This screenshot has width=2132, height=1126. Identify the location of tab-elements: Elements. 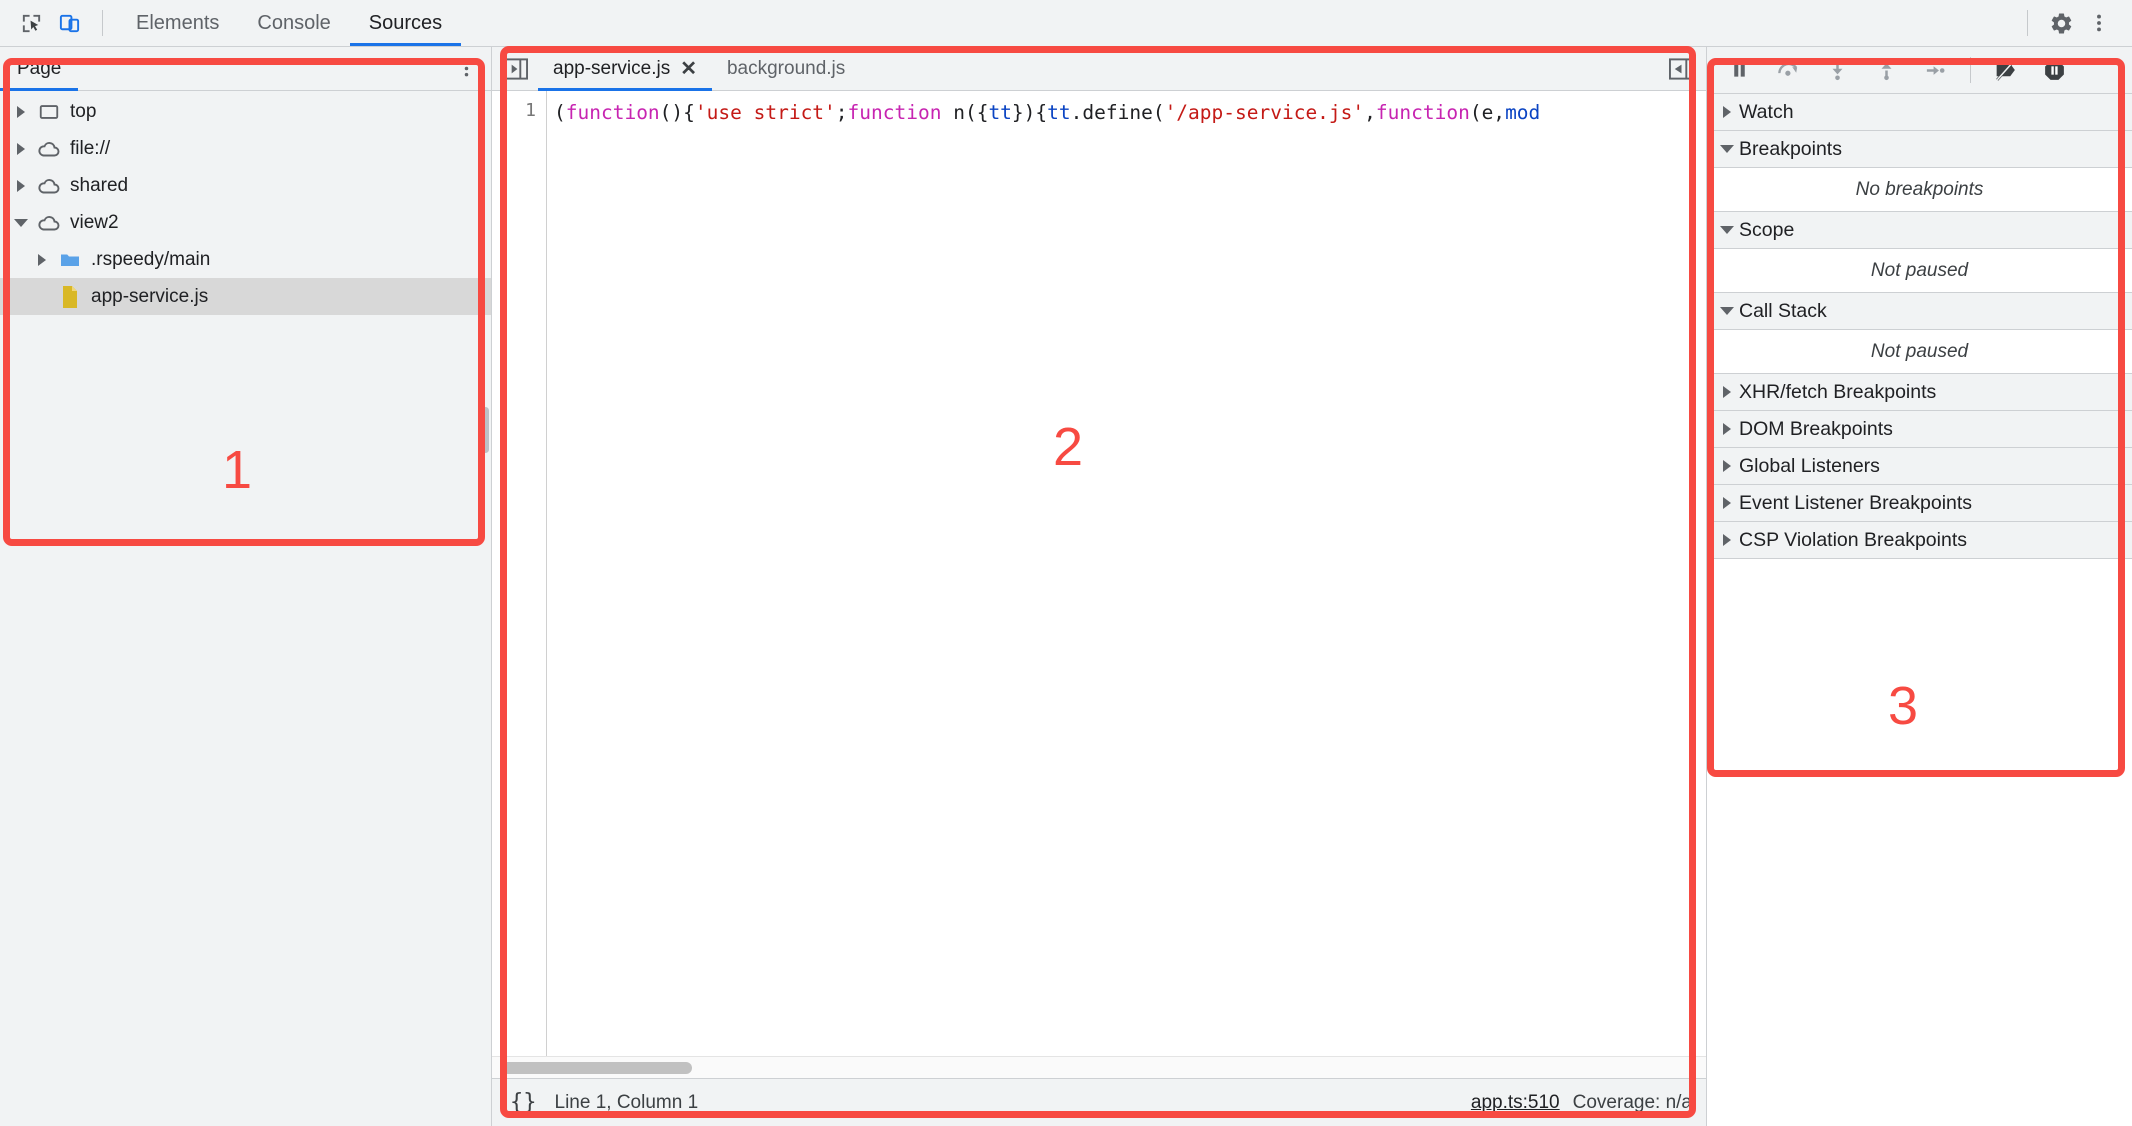
(177, 23).